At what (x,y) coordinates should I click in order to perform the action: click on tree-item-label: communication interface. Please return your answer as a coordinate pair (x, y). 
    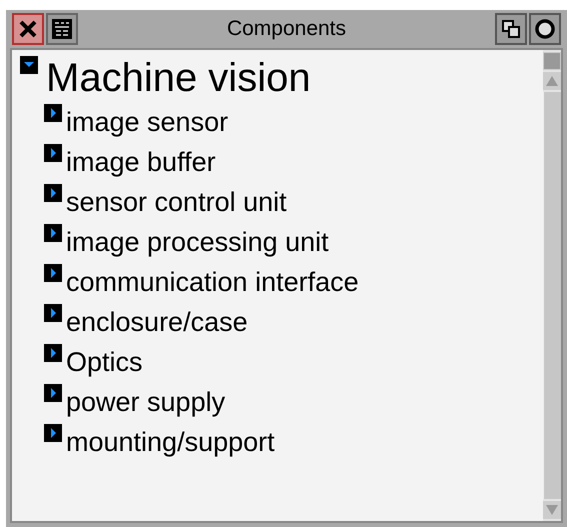
    Looking at the image, I should click on (212, 282).